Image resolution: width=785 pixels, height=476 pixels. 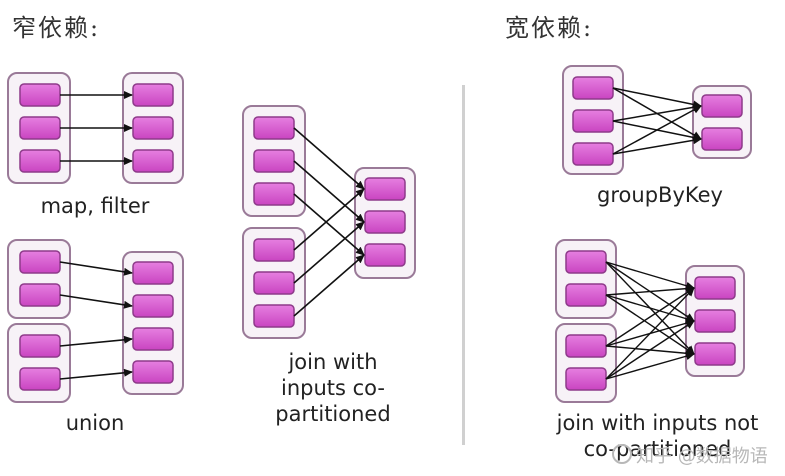 I want to click on watermark: 知乎 @数据物语, so click(x=690, y=455).